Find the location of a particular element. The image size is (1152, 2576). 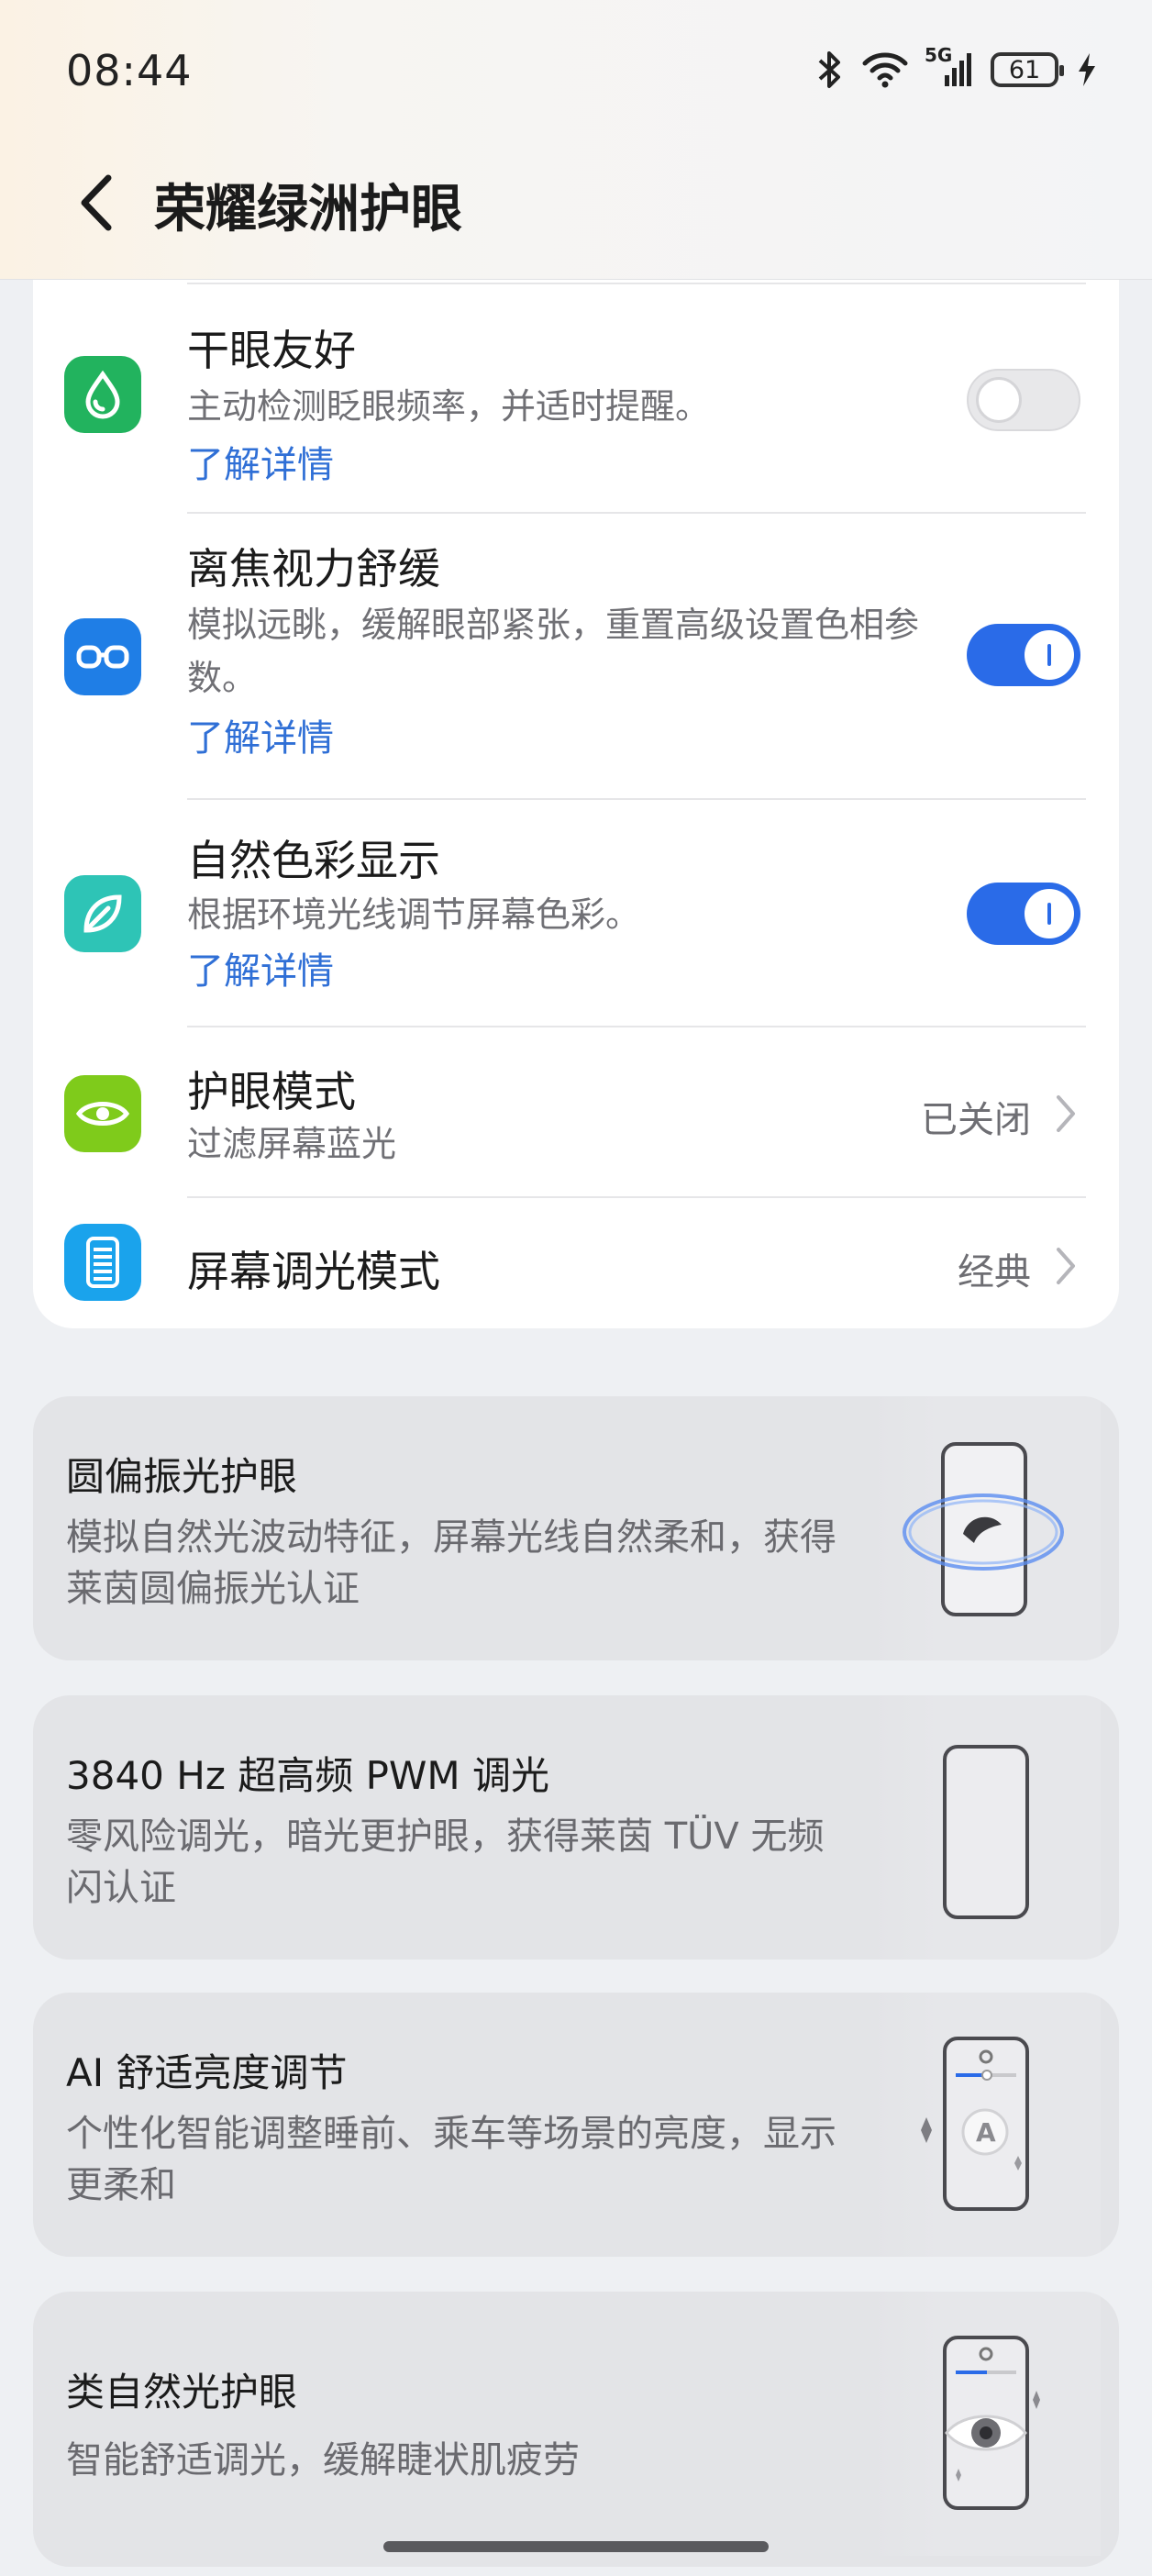

dimming-bars-icon is located at coordinates (102, 1262).